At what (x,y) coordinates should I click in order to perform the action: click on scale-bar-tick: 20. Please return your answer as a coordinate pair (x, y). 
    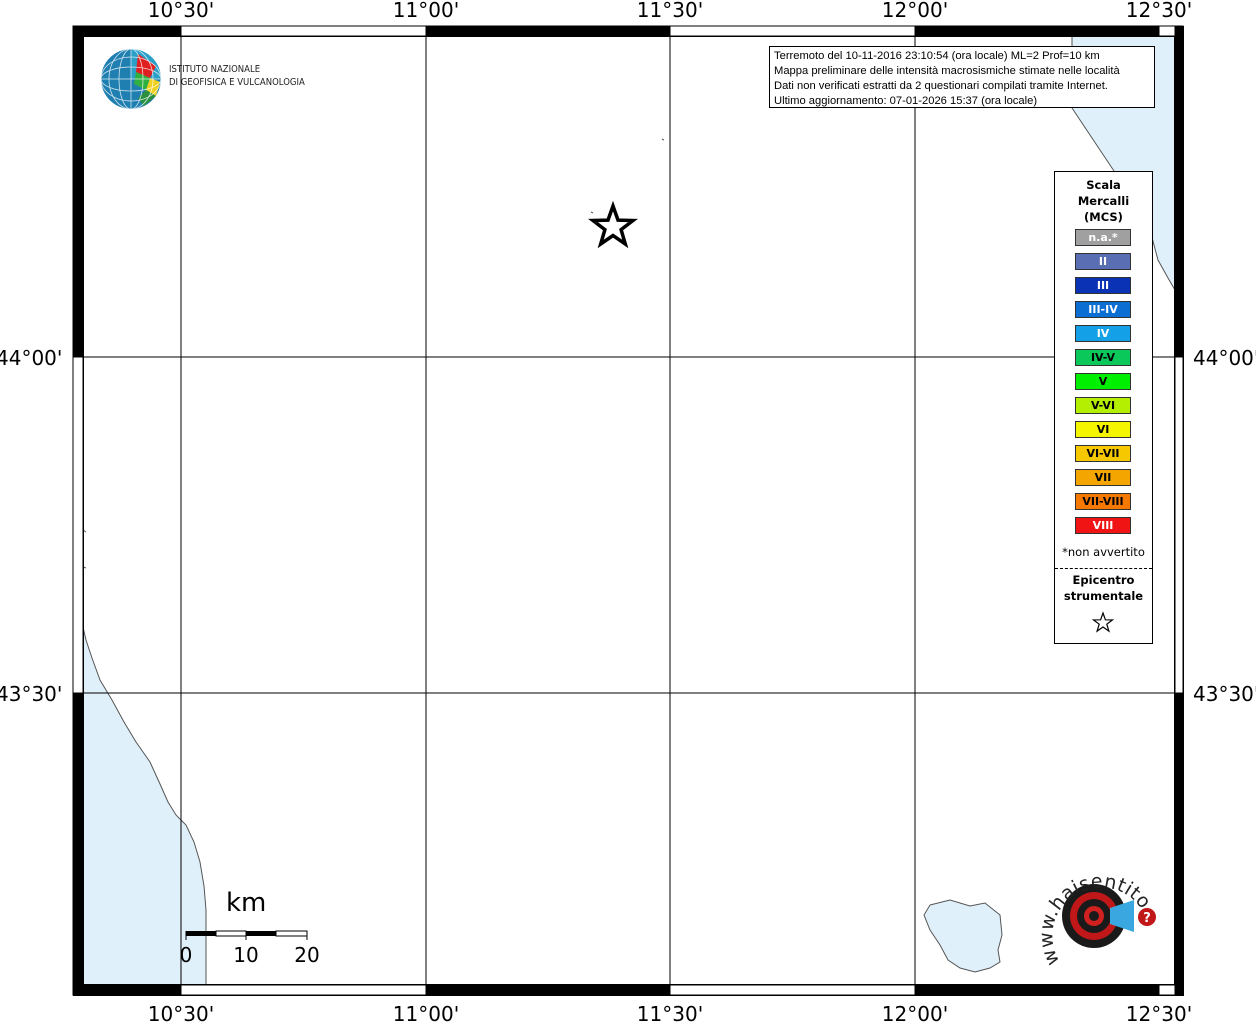
    Looking at the image, I should click on (307, 955).